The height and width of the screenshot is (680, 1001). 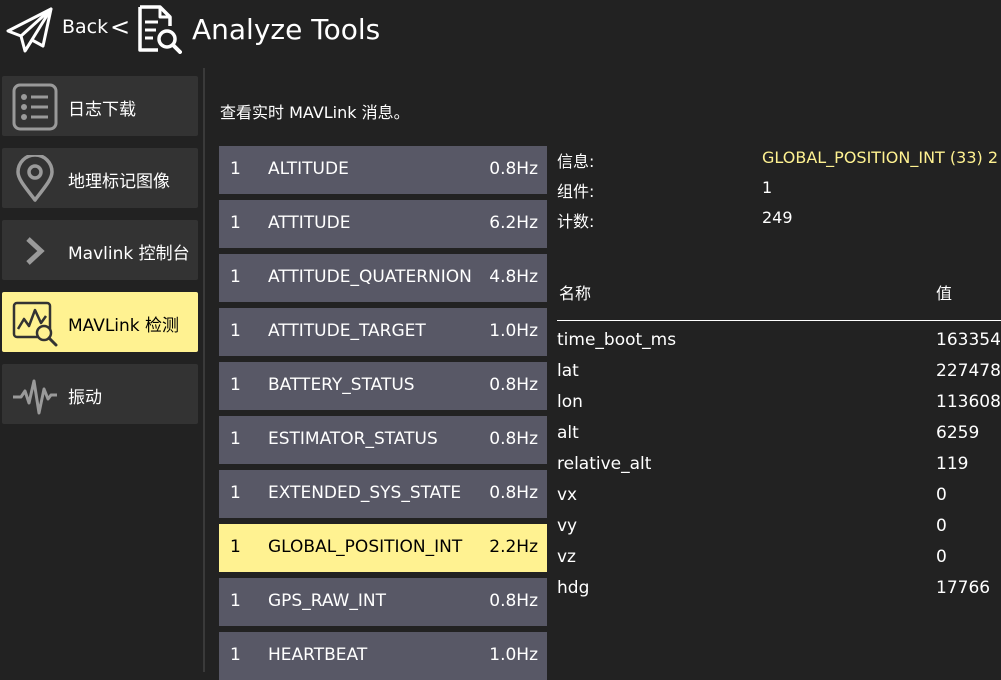 What do you see at coordinates (309, 223) in the screenshot?
I see `message-name: ATTITUDE` at bounding box center [309, 223].